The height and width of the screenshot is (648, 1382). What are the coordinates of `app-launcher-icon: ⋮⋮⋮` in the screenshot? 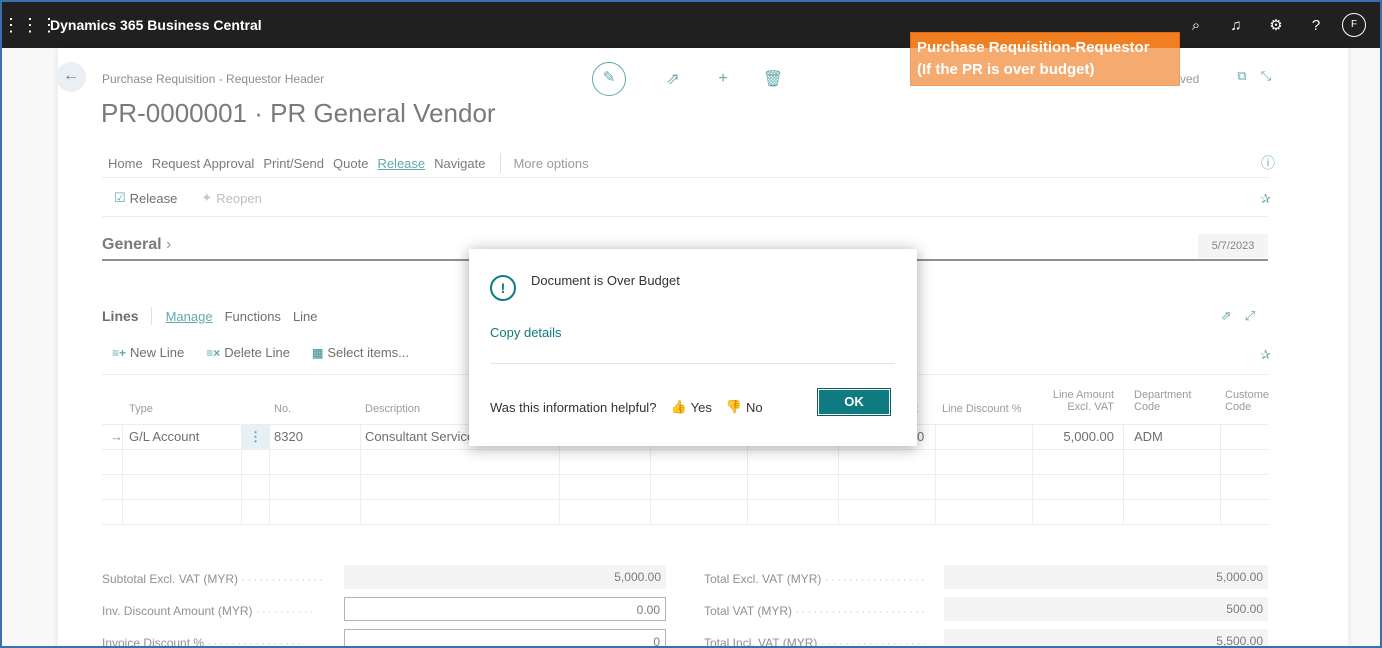 It's located at (30, 25).